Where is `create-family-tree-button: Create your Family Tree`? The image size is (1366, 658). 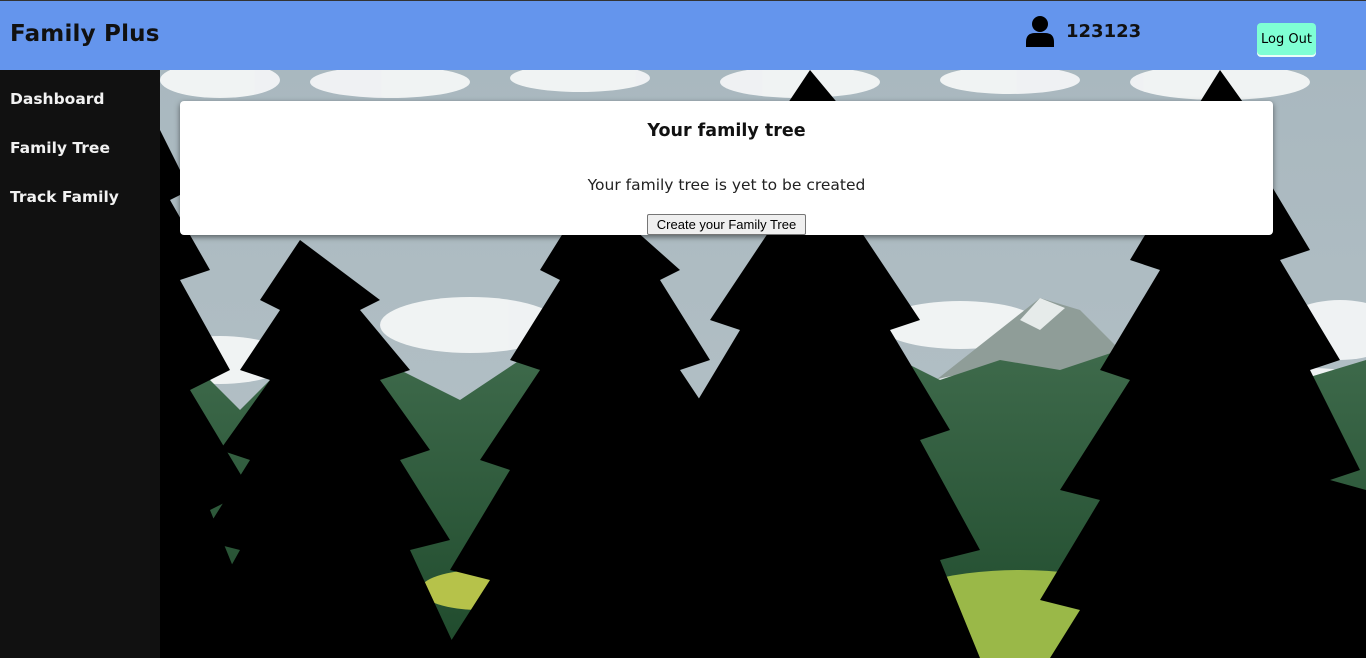
create-family-tree-button: Create your Family Tree is located at coordinates (726, 224).